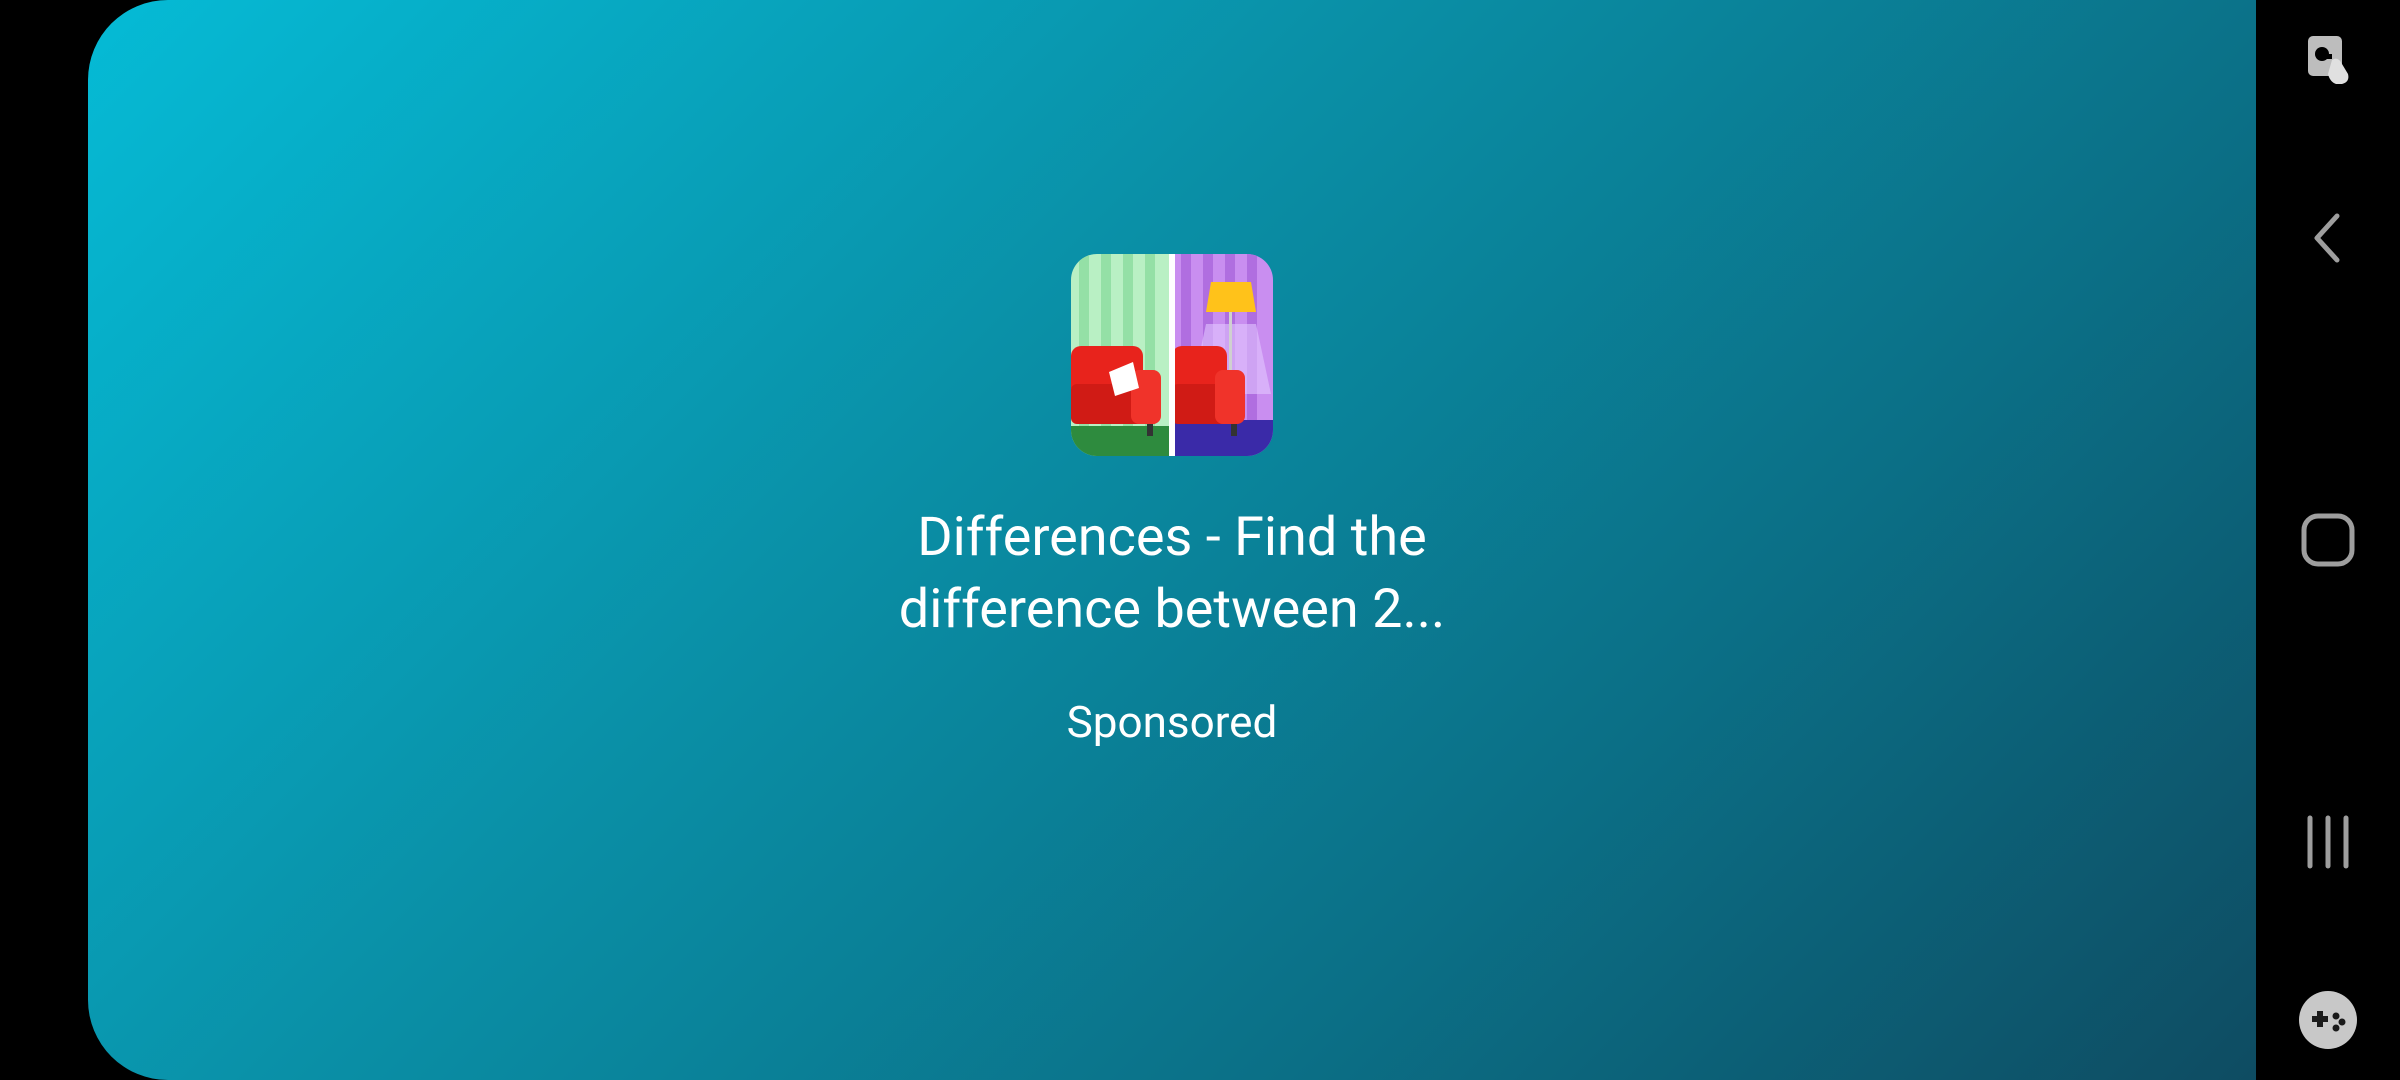 This screenshot has height=1080, width=2400. I want to click on navigation-bar, so click(2328, 540).